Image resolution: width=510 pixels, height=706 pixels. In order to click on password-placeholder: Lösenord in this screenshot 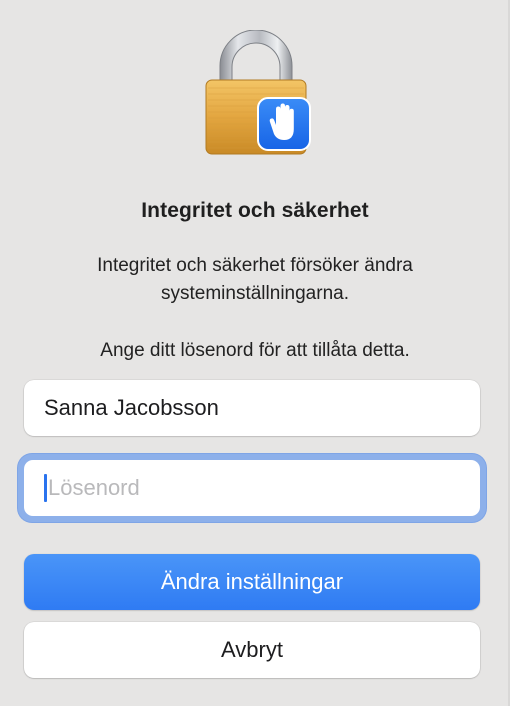, I will do `click(94, 487)`.